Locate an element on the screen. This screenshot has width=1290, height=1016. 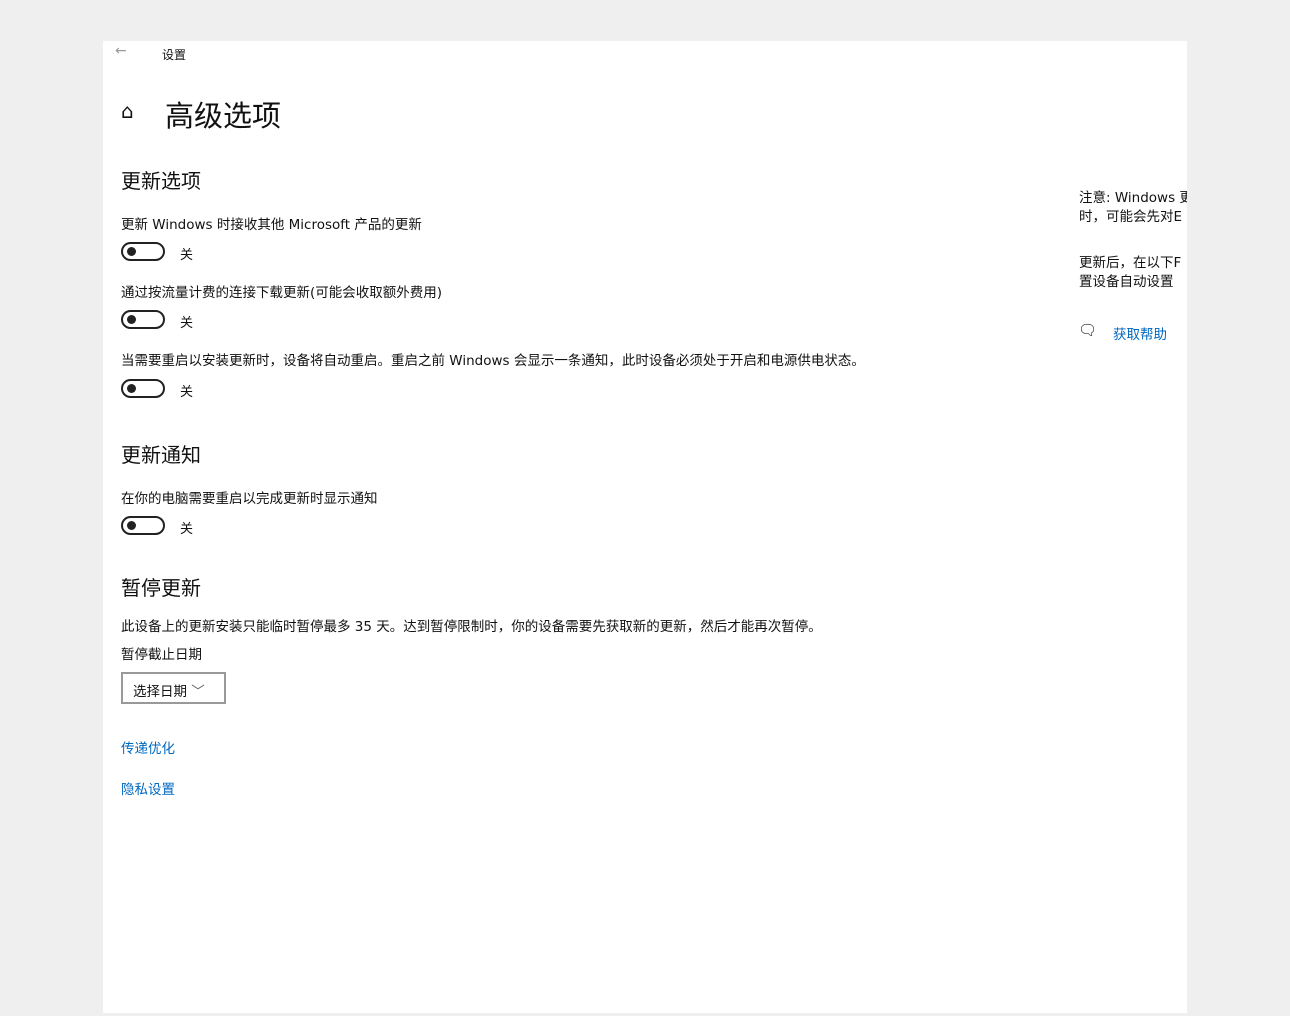
toggle-metered is located at coordinates (143, 319).